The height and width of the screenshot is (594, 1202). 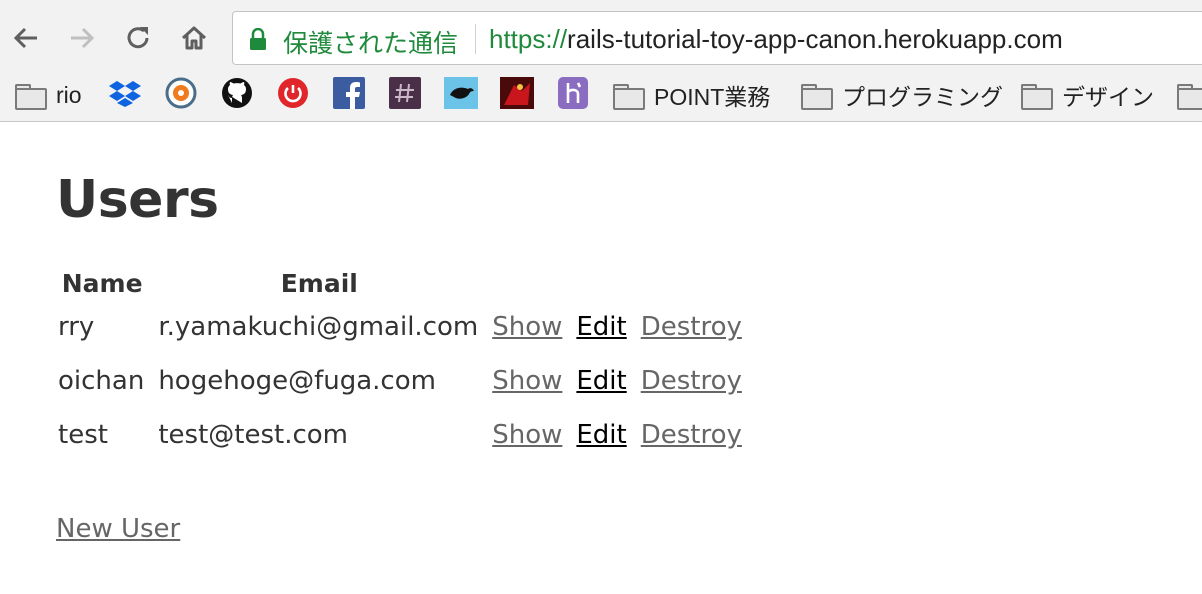 I want to click on bookmark-folder-rio: rio, so click(x=48, y=95).